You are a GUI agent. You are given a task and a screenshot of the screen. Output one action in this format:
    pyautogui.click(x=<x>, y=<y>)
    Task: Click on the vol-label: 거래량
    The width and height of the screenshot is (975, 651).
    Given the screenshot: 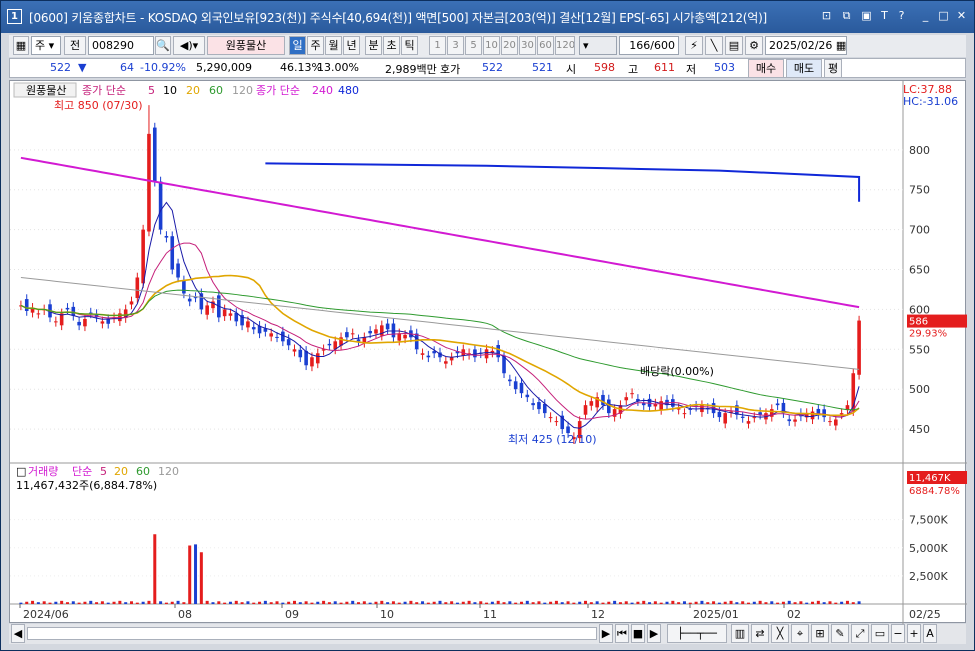 What is the action you would take?
    pyautogui.click(x=43, y=471)
    